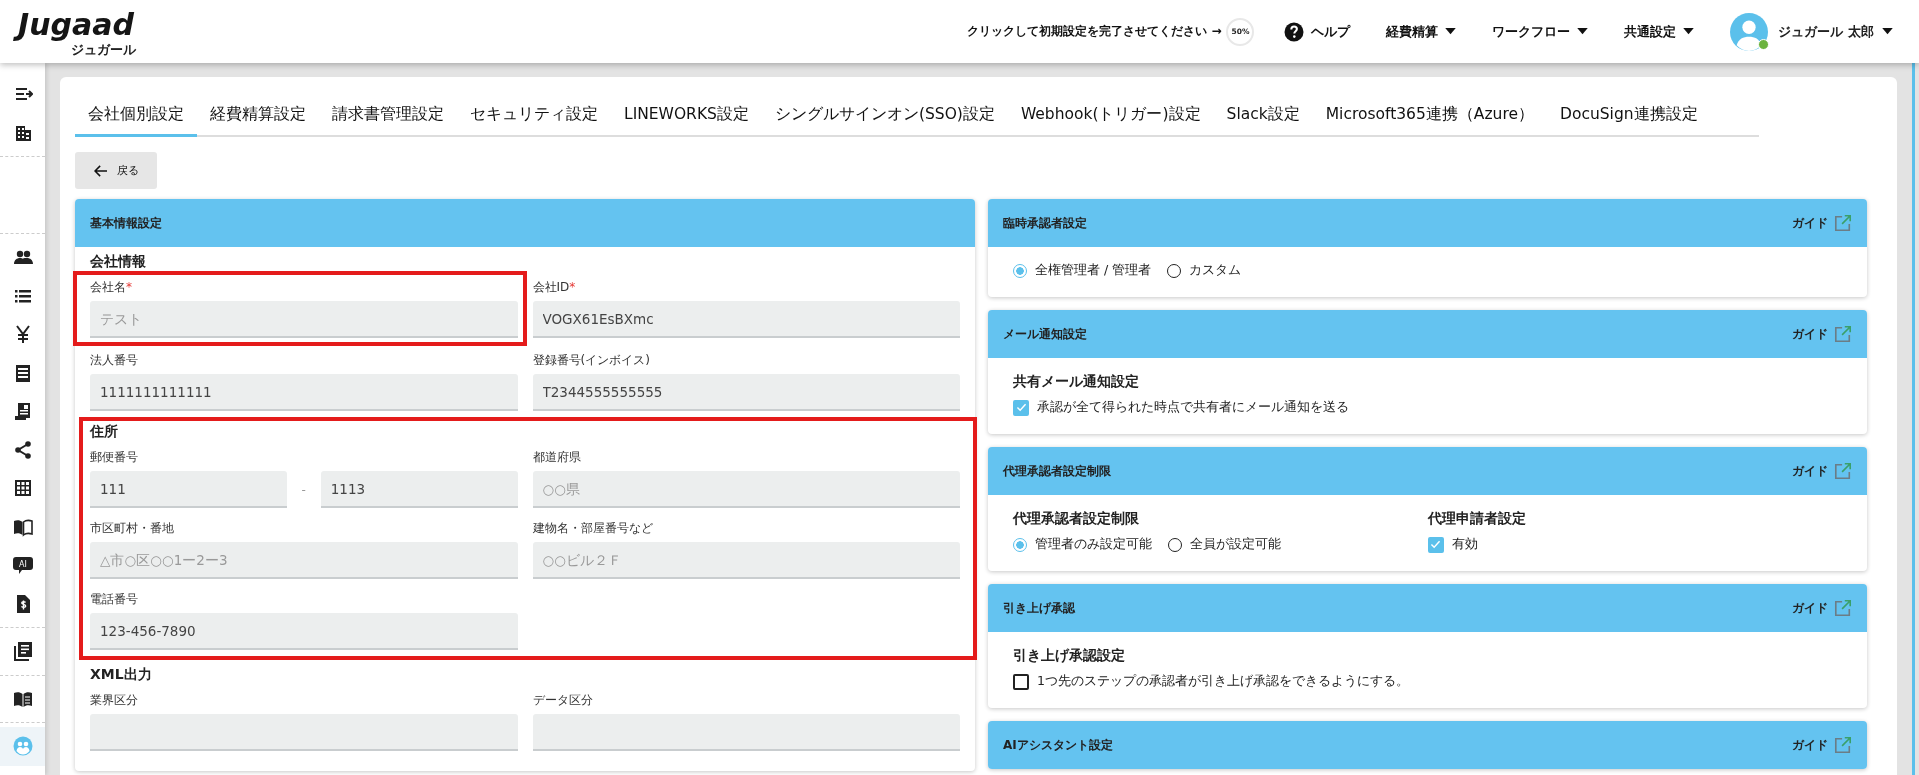 The image size is (1919, 775). Describe the element at coordinates (304, 319) in the screenshot. I see `input-field: テスト` at that location.